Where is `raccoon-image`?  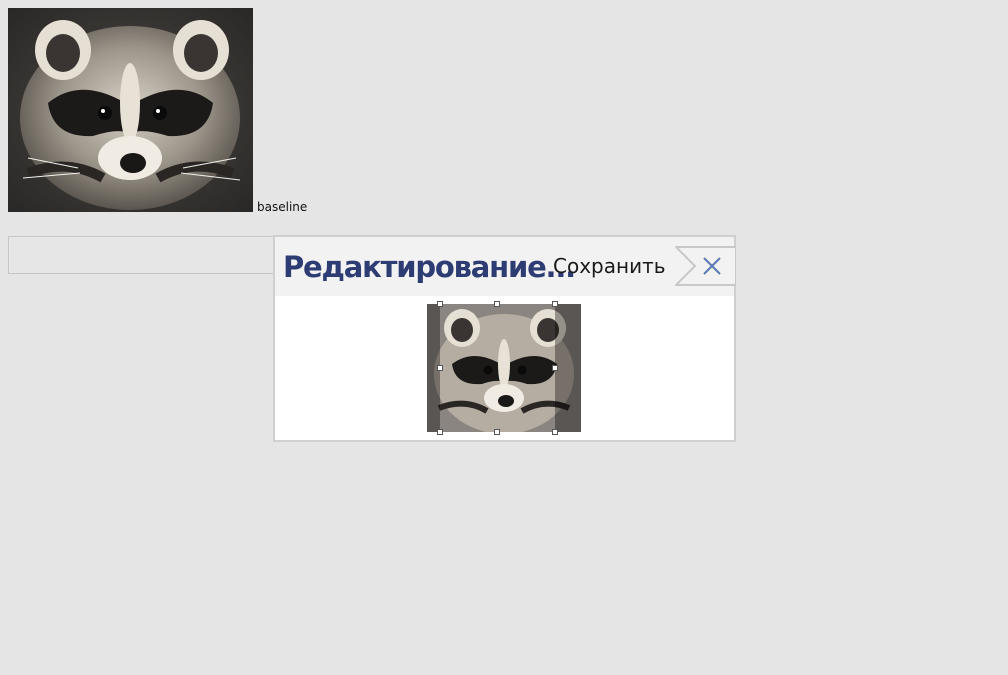
raccoon-image is located at coordinates (130, 110).